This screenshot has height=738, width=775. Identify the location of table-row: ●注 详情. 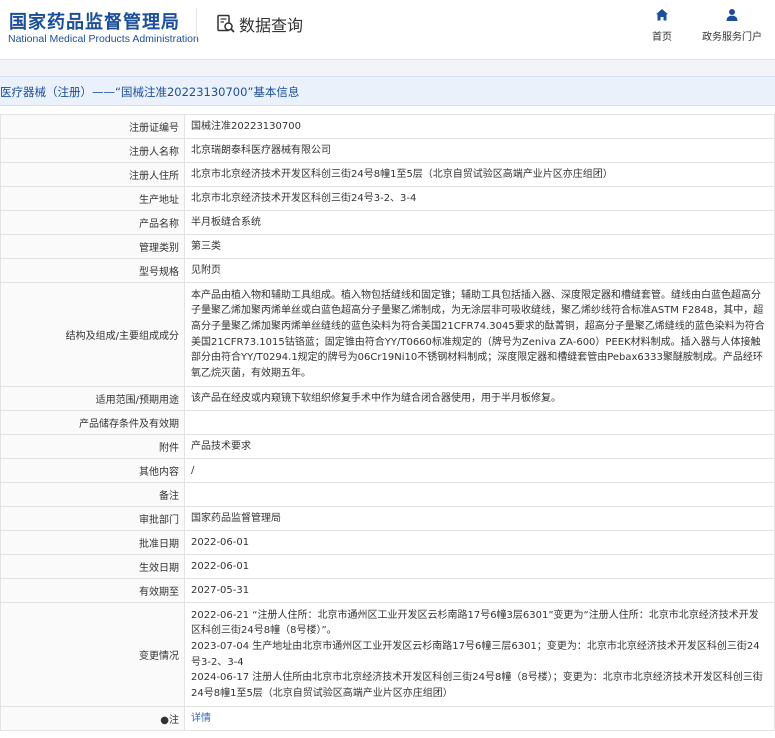
(387, 718).